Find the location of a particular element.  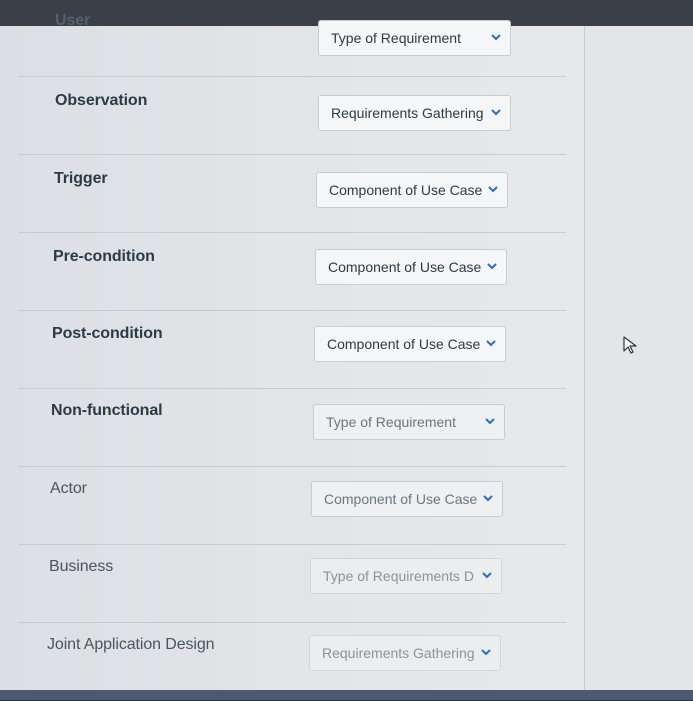

match-row: Trigger Component of Use Case is located at coordinates (292, 193).